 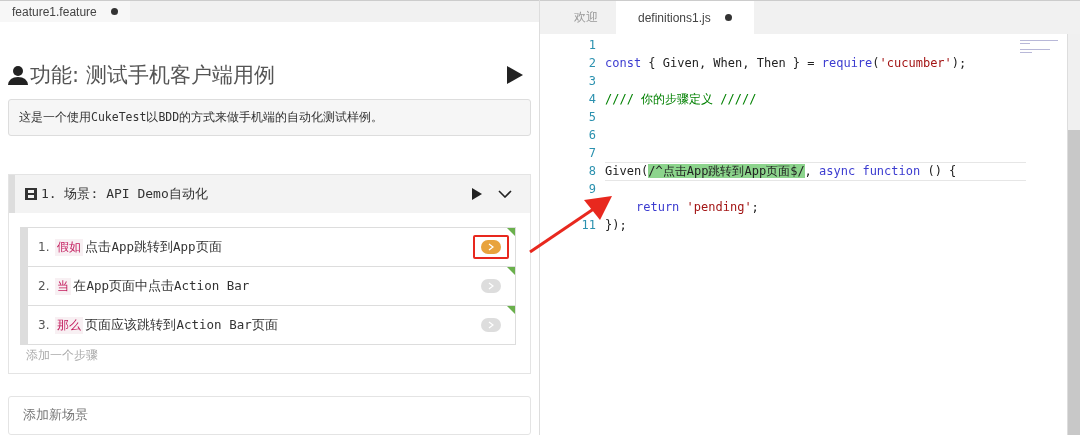 I want to click on chevron-icon, so click(x=505, y=194).